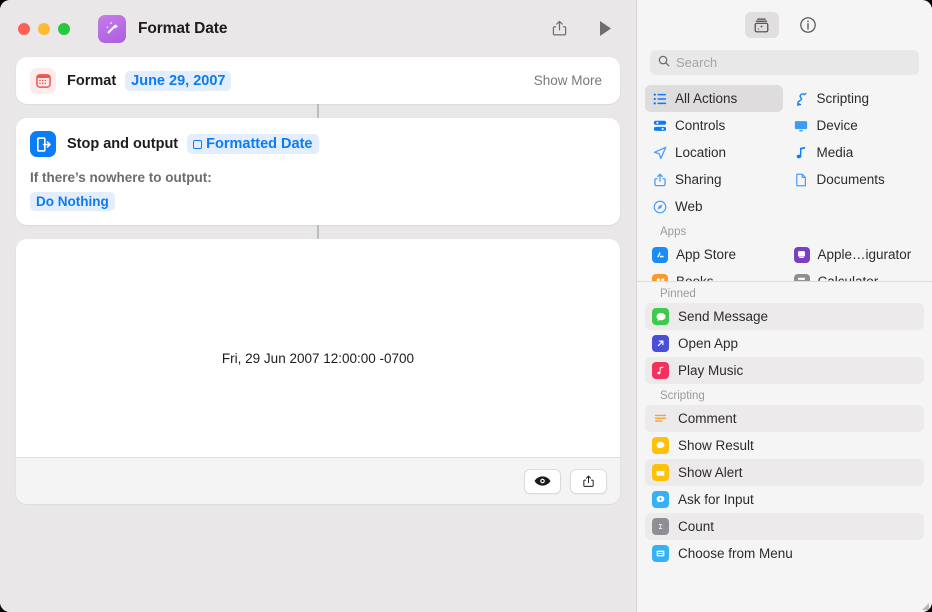 The width and height of the screenshot is (932, 612). I want to click on list-item-label: Comment, so click(707, 418).